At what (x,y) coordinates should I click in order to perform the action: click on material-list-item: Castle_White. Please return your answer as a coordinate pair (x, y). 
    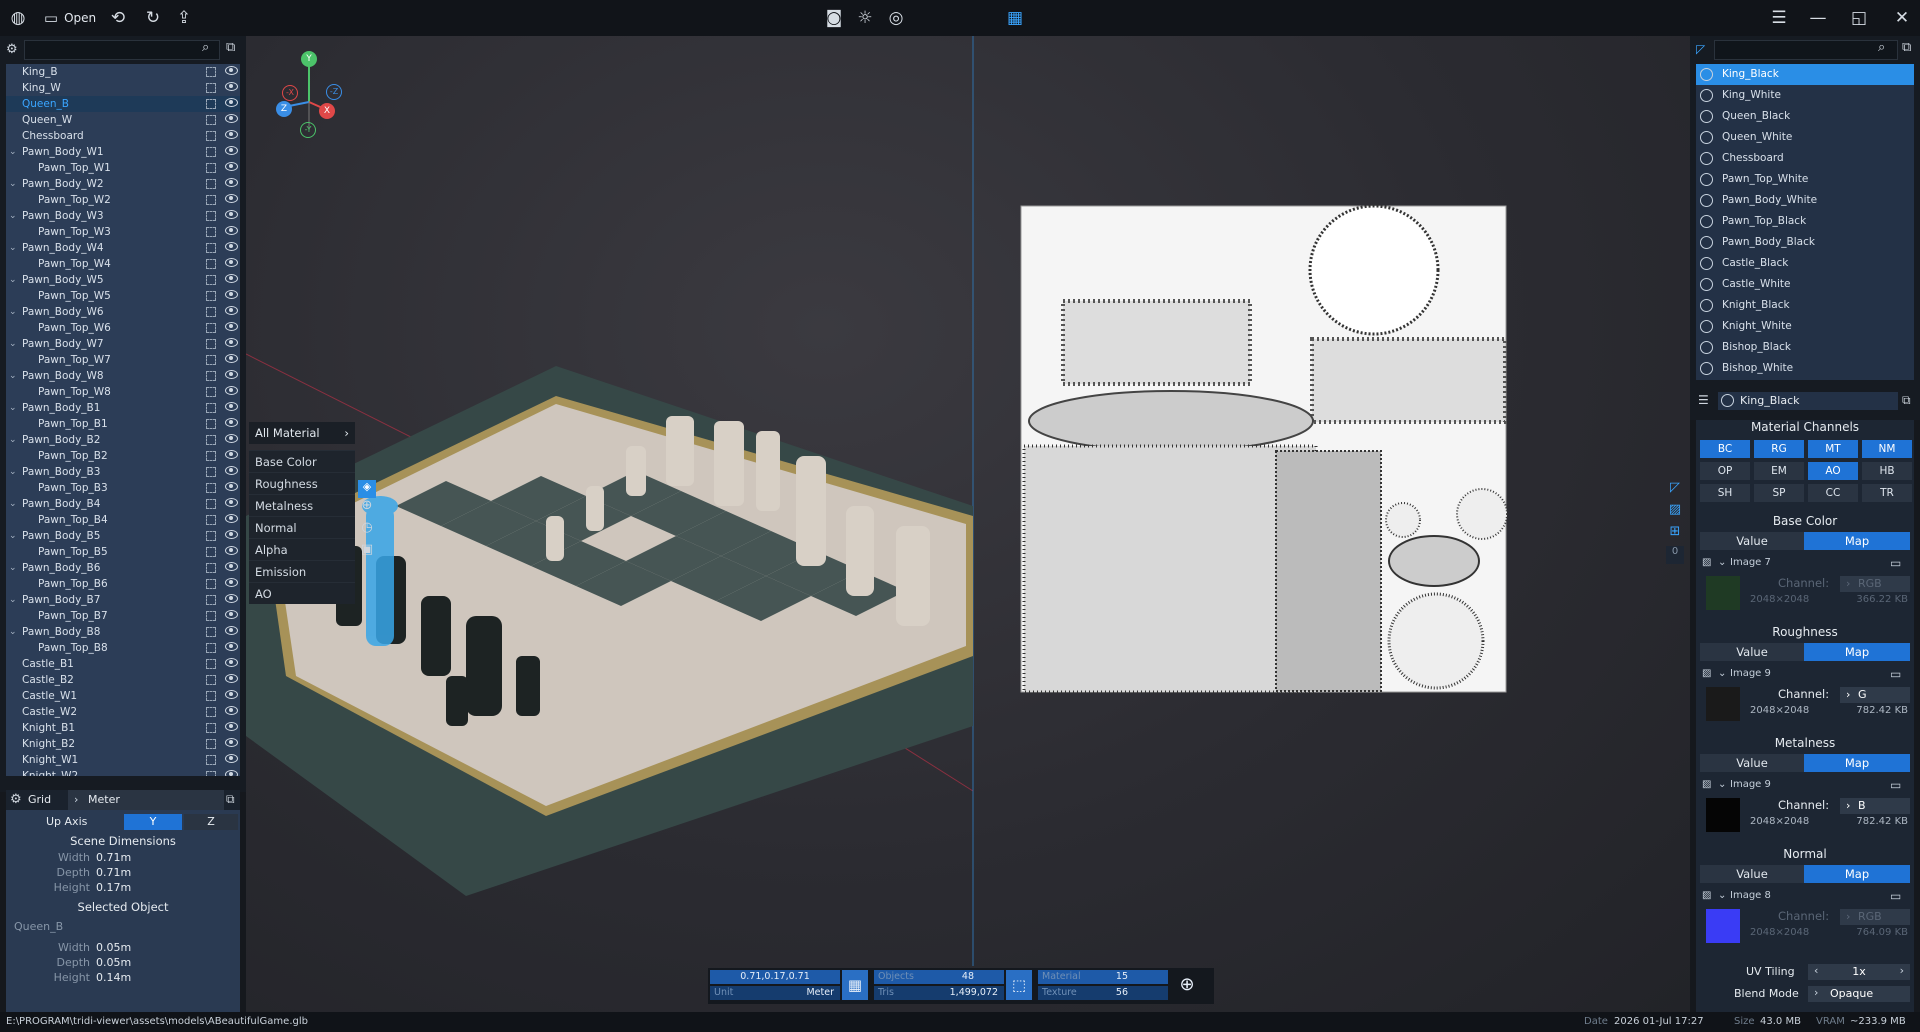
    Looking at the image, I should click on (1805, 284).